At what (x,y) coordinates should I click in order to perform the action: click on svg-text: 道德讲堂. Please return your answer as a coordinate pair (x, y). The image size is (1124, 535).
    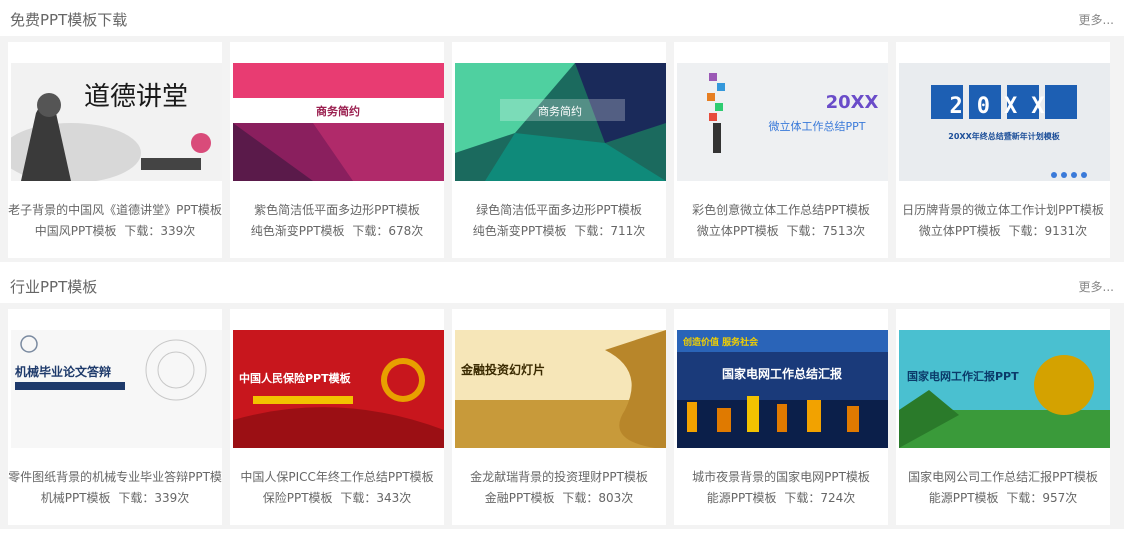
    Looking at the image, I should click on (136, 97).